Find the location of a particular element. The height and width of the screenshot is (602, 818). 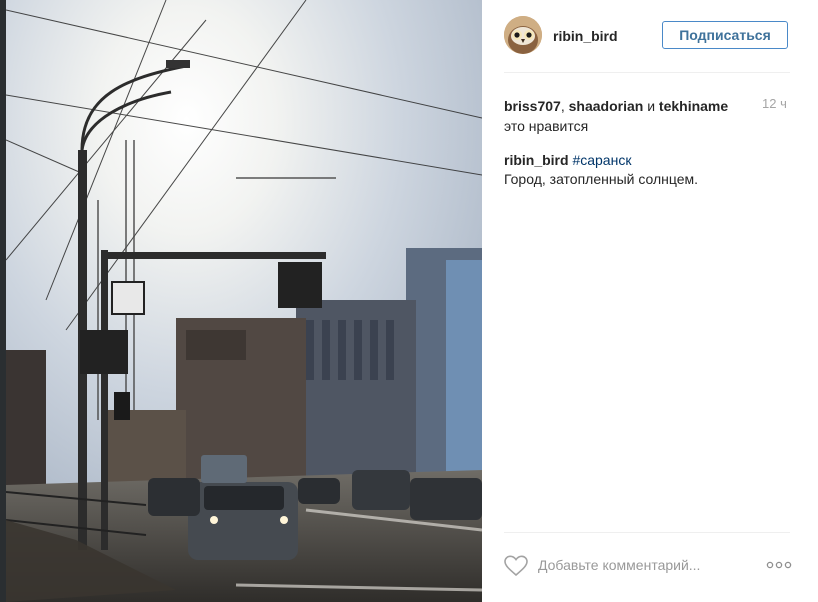

follow-button: Подписаться is located at coordinates (725, 35).